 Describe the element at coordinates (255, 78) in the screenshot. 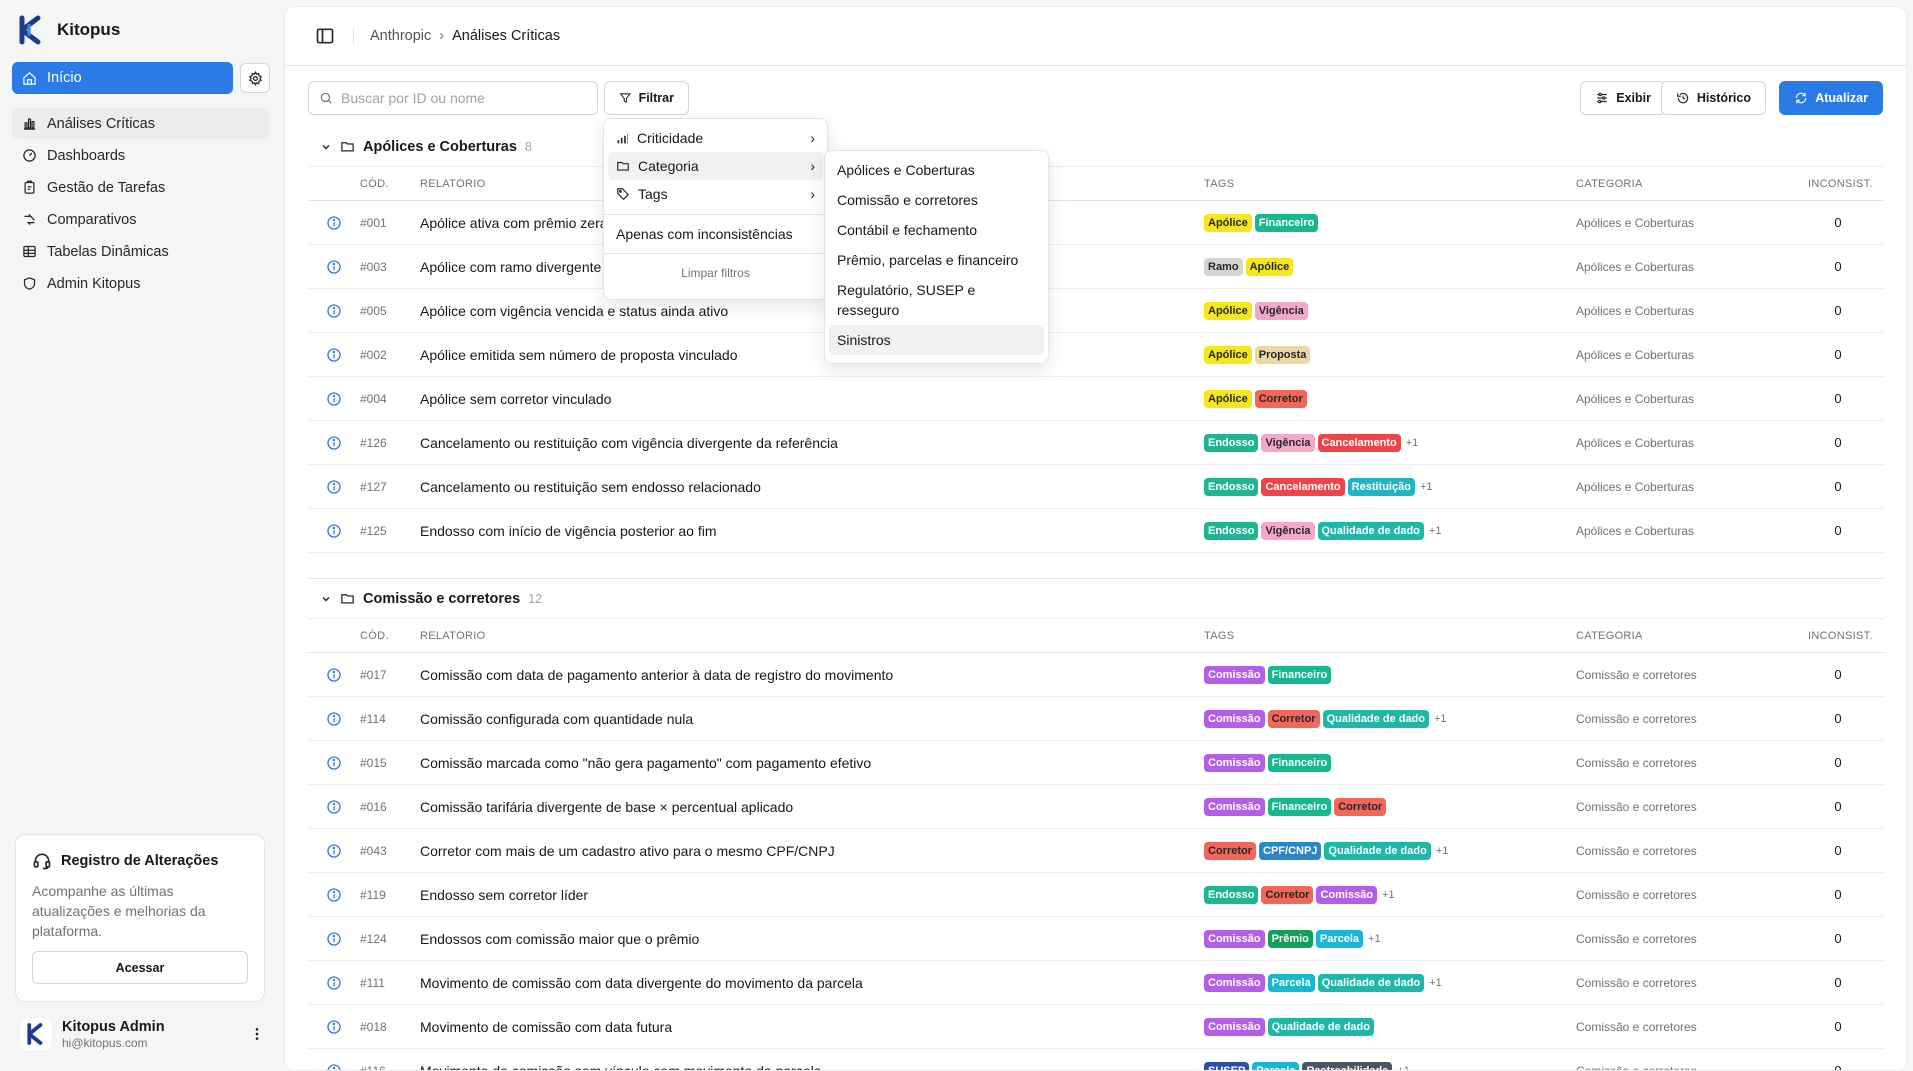

I see `settings-button` at that location.